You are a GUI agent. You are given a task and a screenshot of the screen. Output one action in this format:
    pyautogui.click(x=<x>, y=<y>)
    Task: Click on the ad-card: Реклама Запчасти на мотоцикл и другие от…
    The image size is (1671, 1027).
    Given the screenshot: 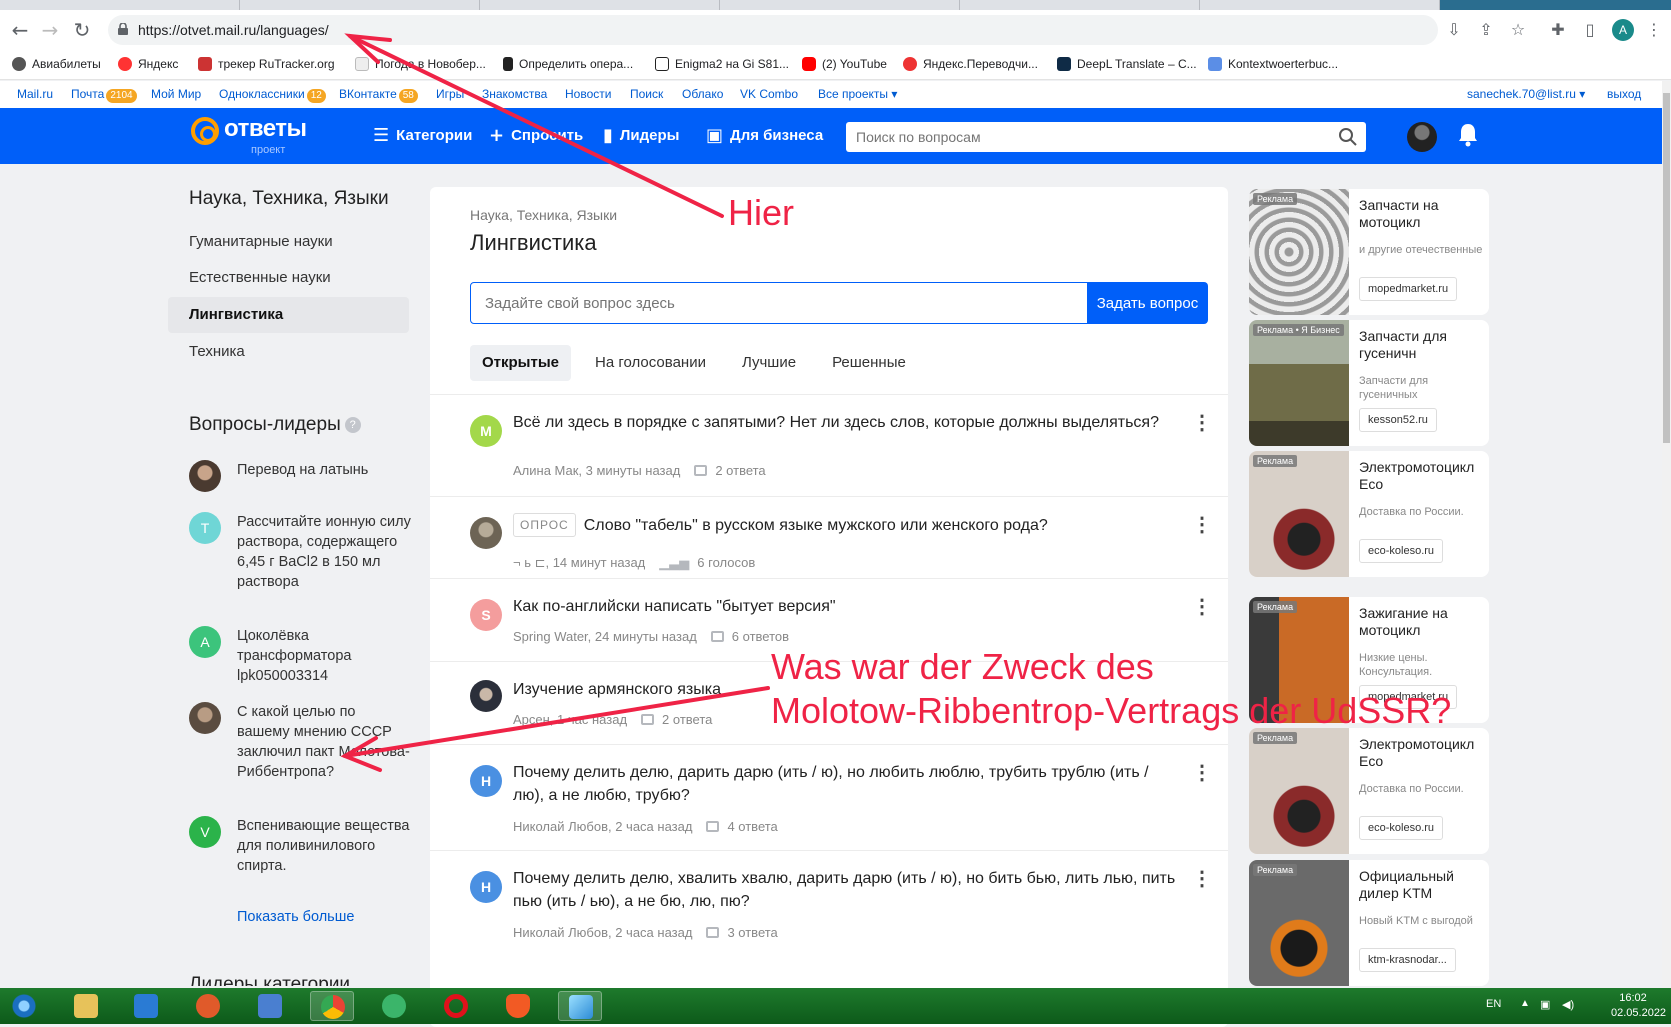 What is the action you would take?
    pyautogui.click(x=1369, y=252)
    